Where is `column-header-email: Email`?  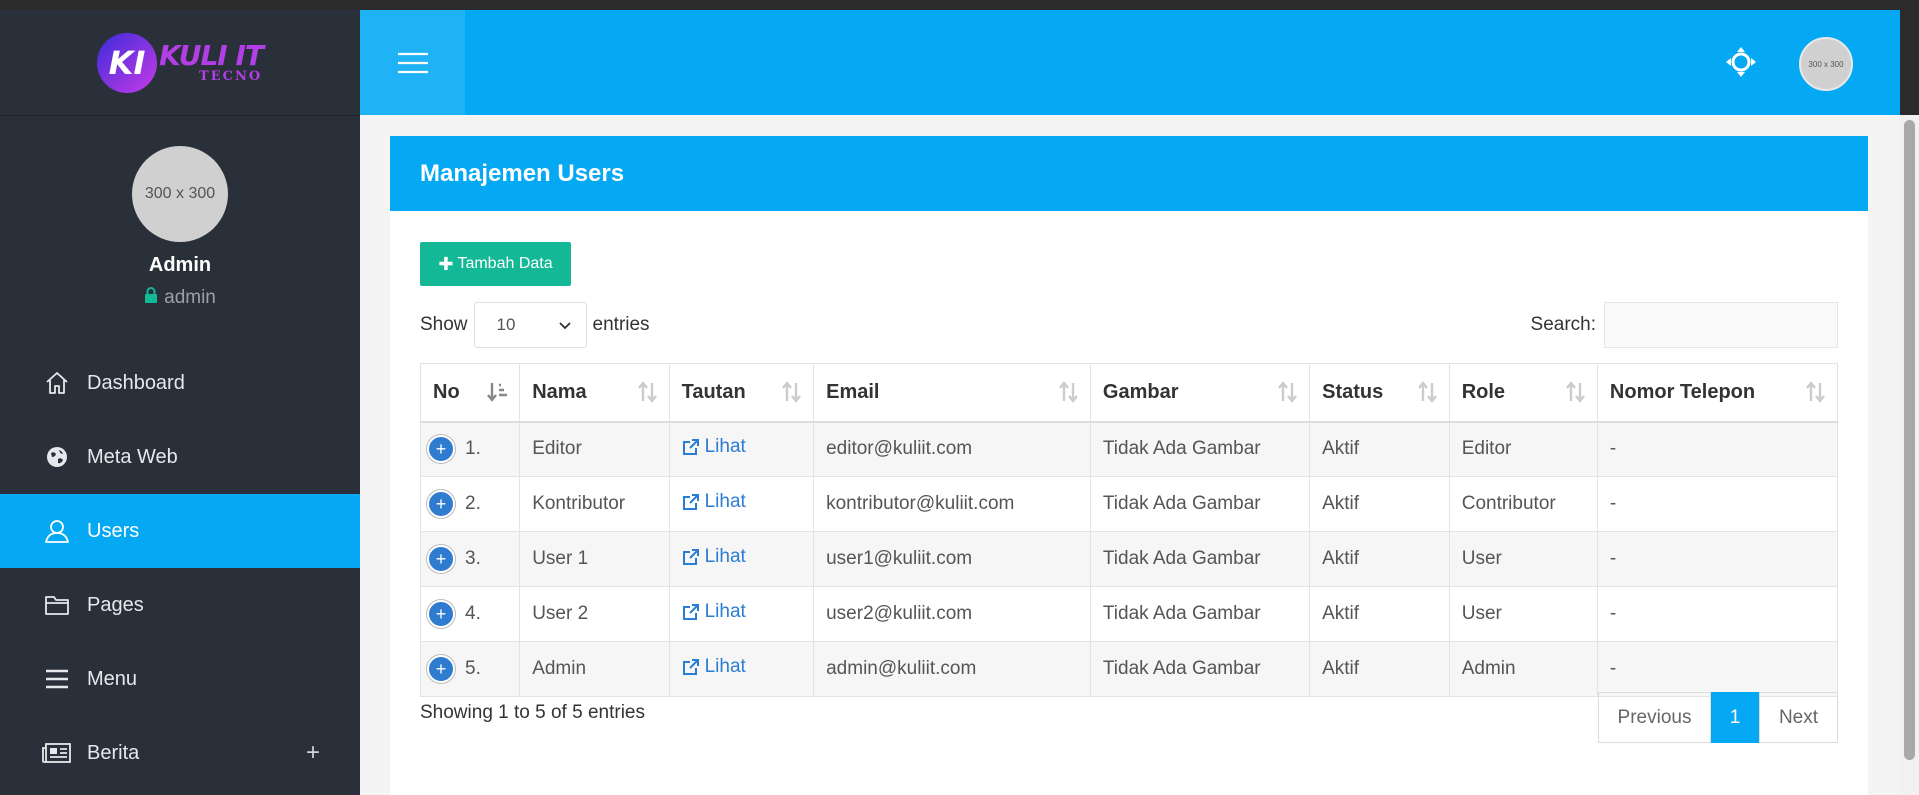
column-header-email: Email is located at coordinates (952, 393).